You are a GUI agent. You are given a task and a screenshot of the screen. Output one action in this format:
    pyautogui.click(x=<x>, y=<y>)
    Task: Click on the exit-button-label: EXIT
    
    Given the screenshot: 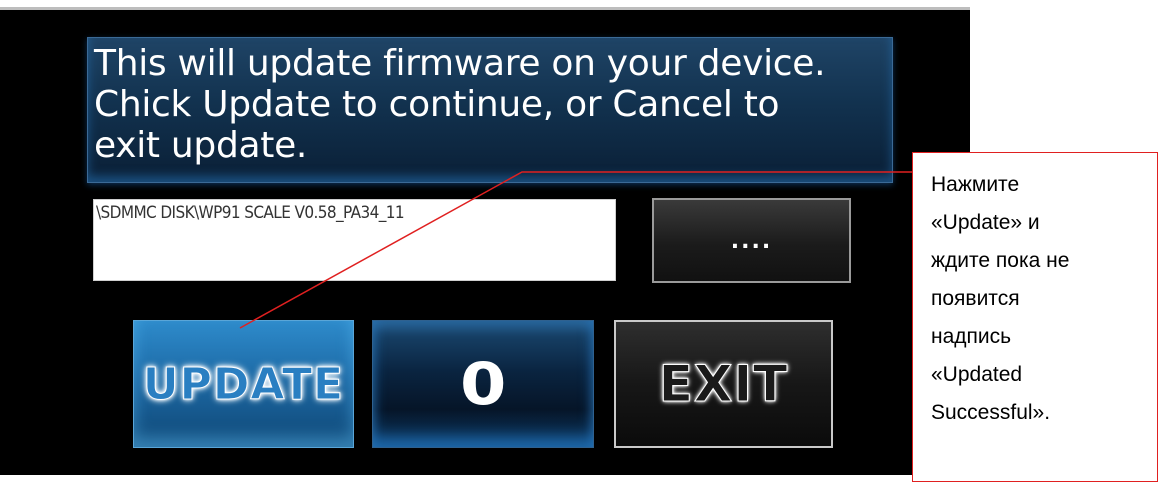 What is the action you would take?
    pyautogui.click(x=723, y=384)
    